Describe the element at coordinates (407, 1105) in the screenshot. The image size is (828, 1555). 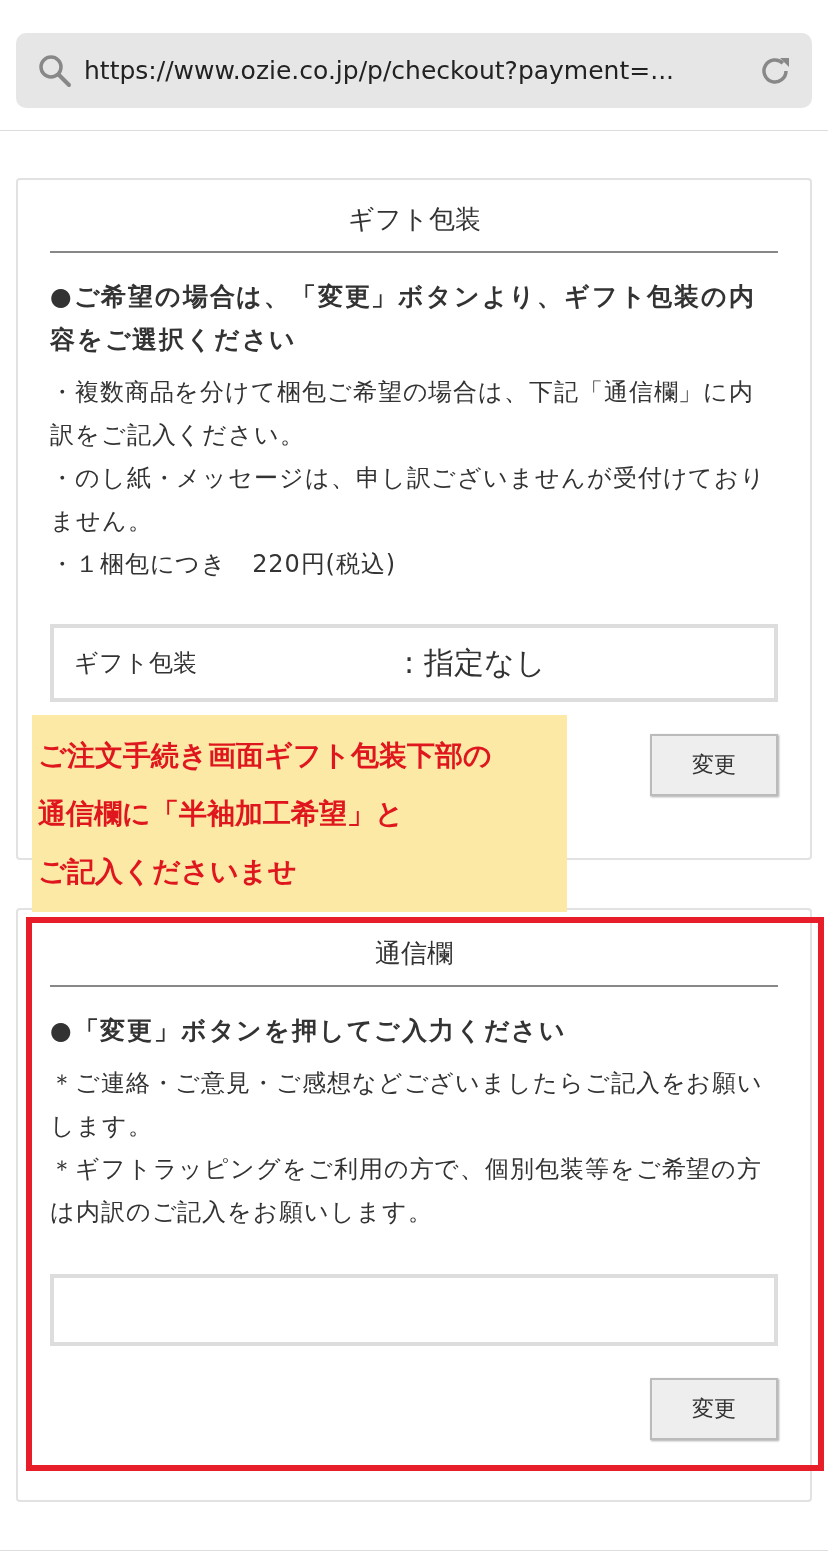
I see `note-text: ＊ご連絡・ご意見・ご感想などございましたらご記入をお願いします。` at that location.